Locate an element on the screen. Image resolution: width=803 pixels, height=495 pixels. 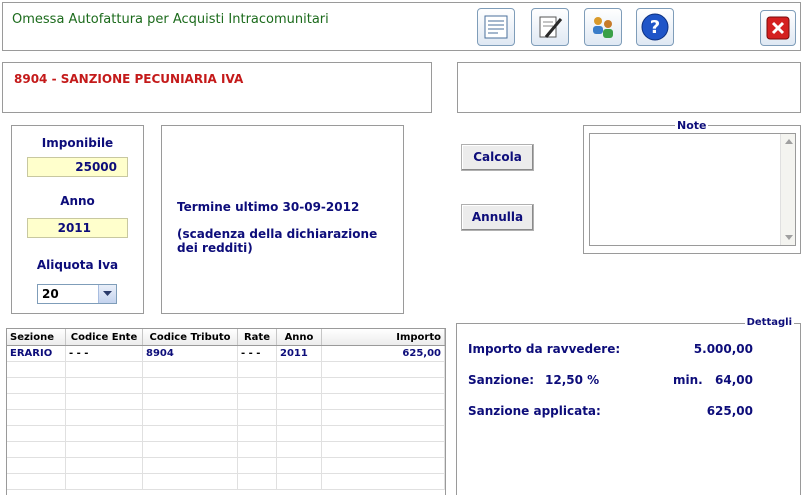
column-header-codice-tributo: Codice Tributo is located at coordinates (190, 337).